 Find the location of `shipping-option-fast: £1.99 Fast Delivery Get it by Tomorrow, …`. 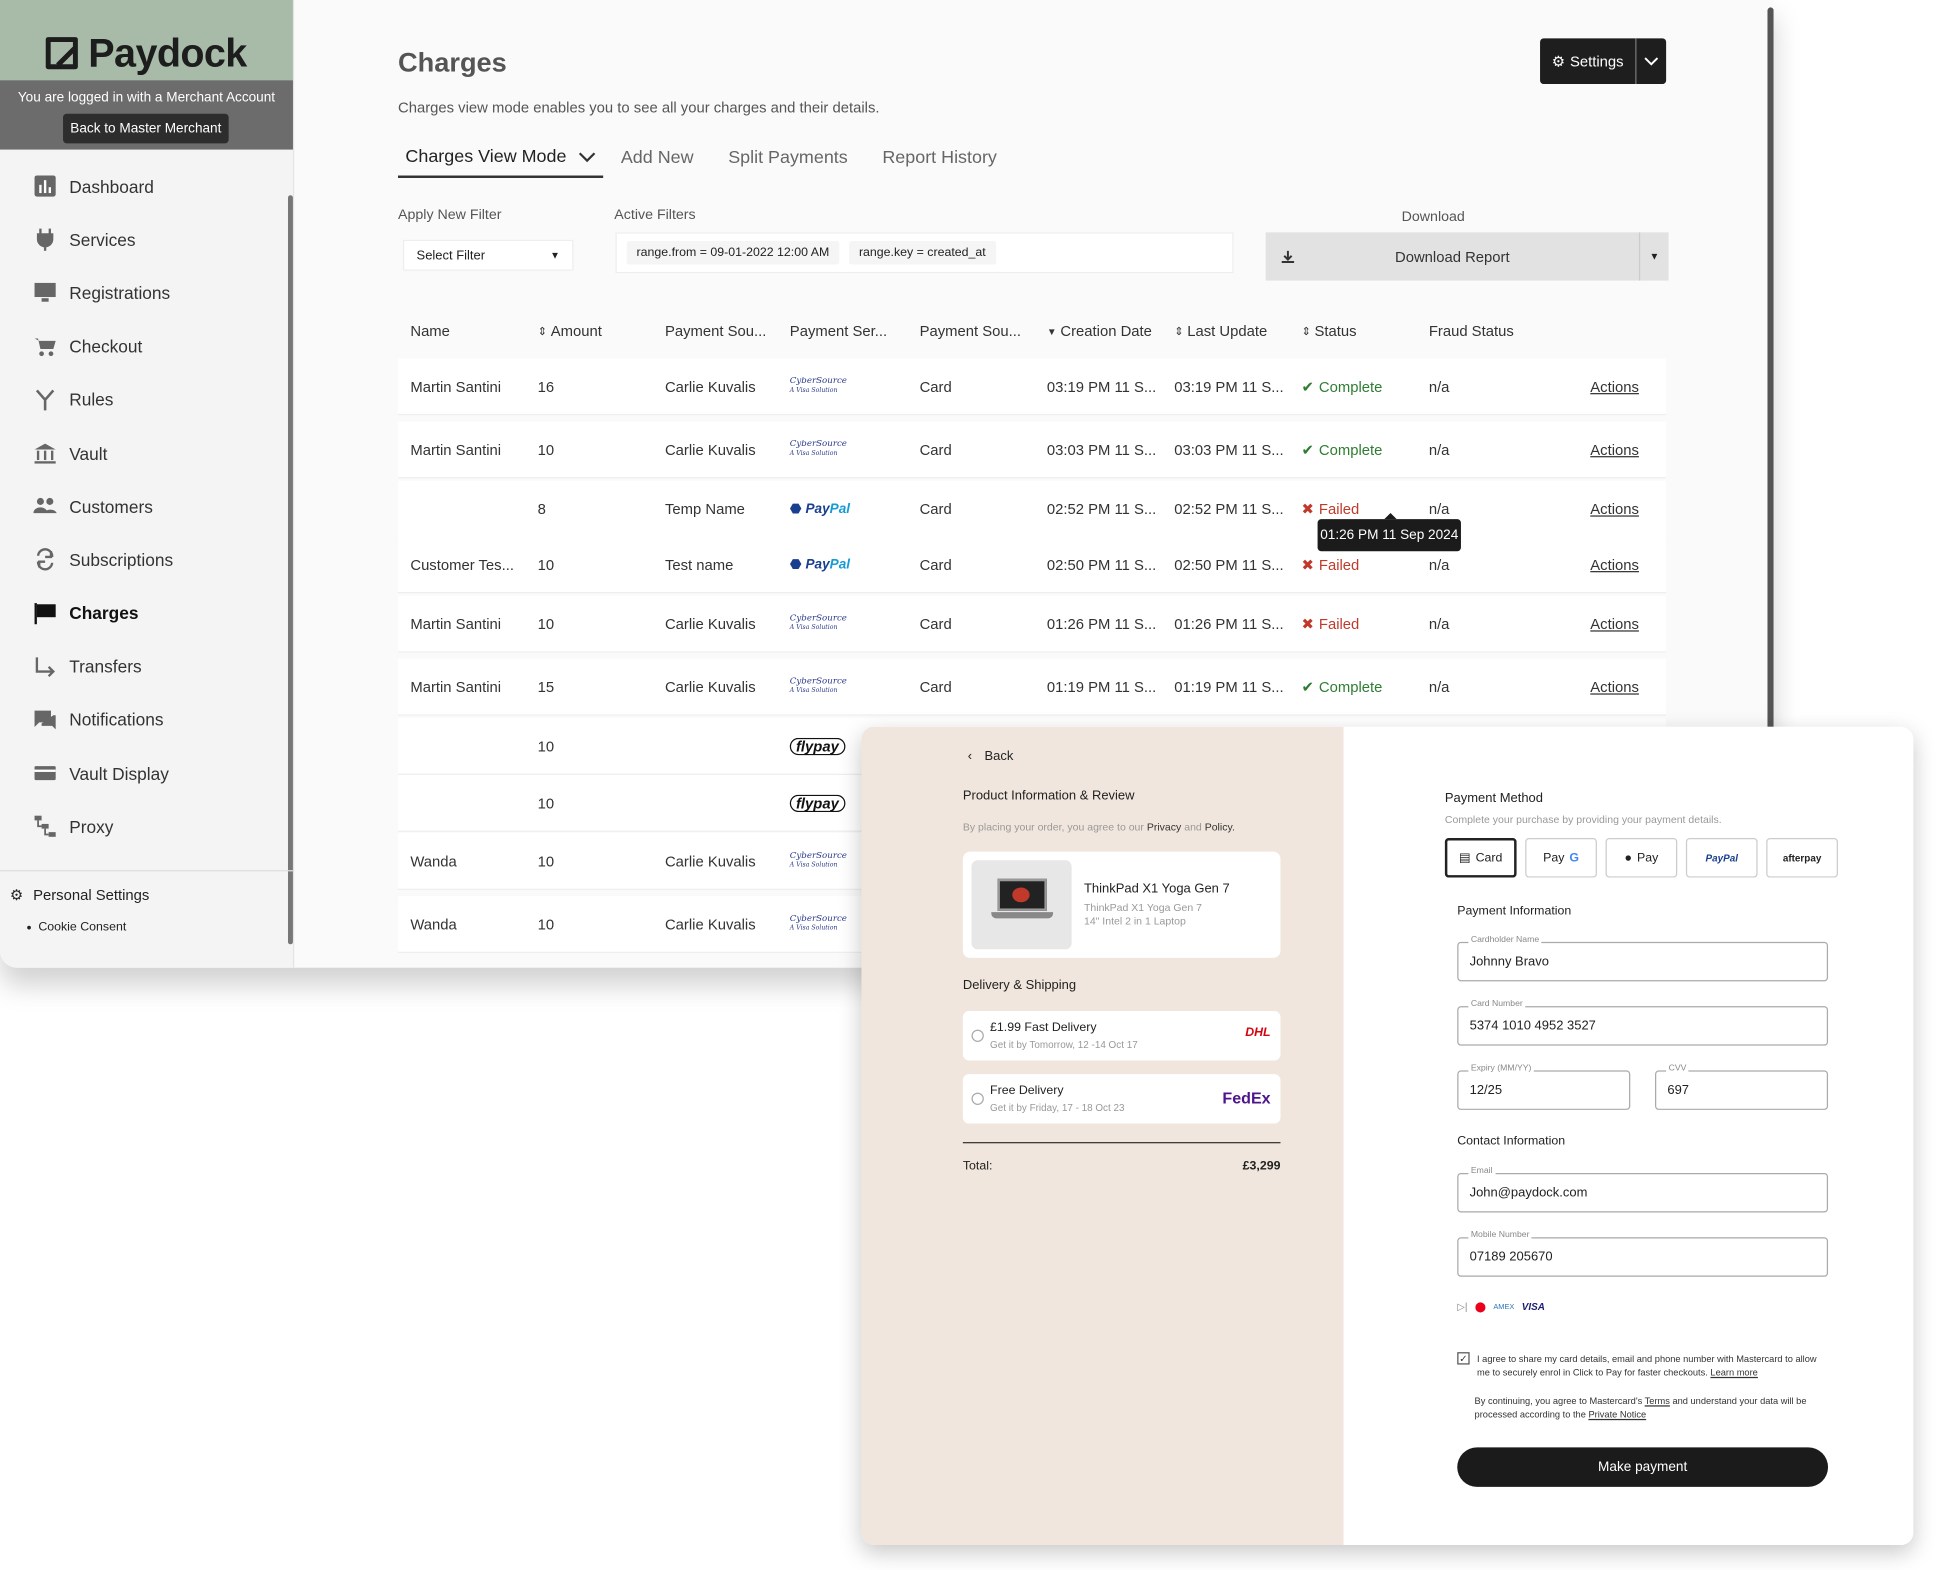

shipping-option-fast: £1.99 Fast Delivery Get it by Tomorrow, … is located at coordinates (1121, 1036).